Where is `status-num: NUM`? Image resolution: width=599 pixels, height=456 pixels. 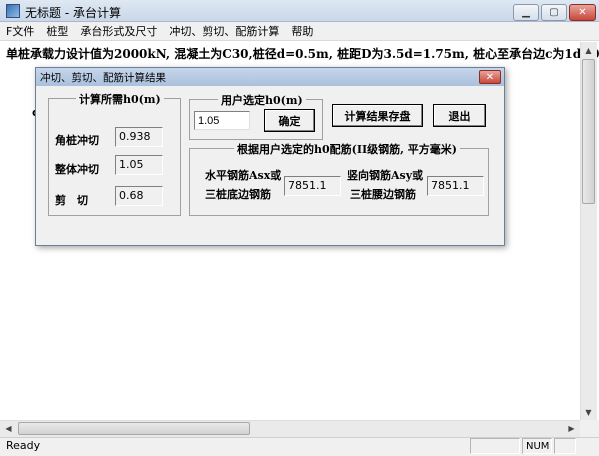 status-num: NUM is located at coordinates (537, 446).